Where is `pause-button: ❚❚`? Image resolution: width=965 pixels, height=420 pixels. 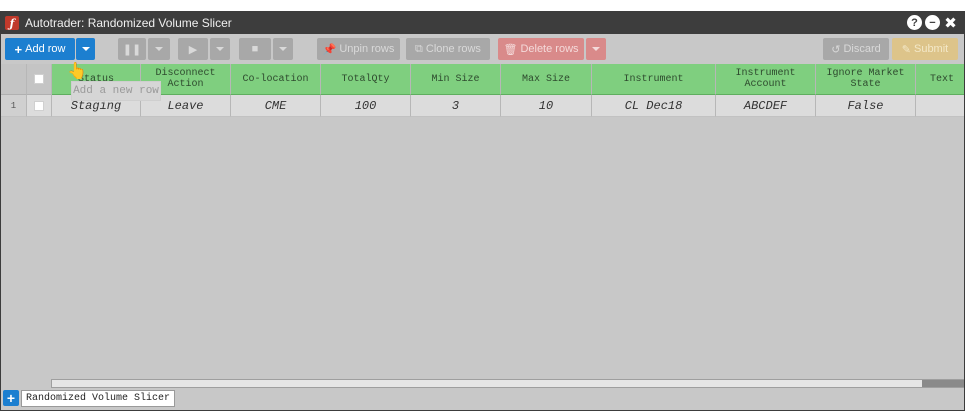 pause-button: ❚❚ is located at coordinates (132, 49).